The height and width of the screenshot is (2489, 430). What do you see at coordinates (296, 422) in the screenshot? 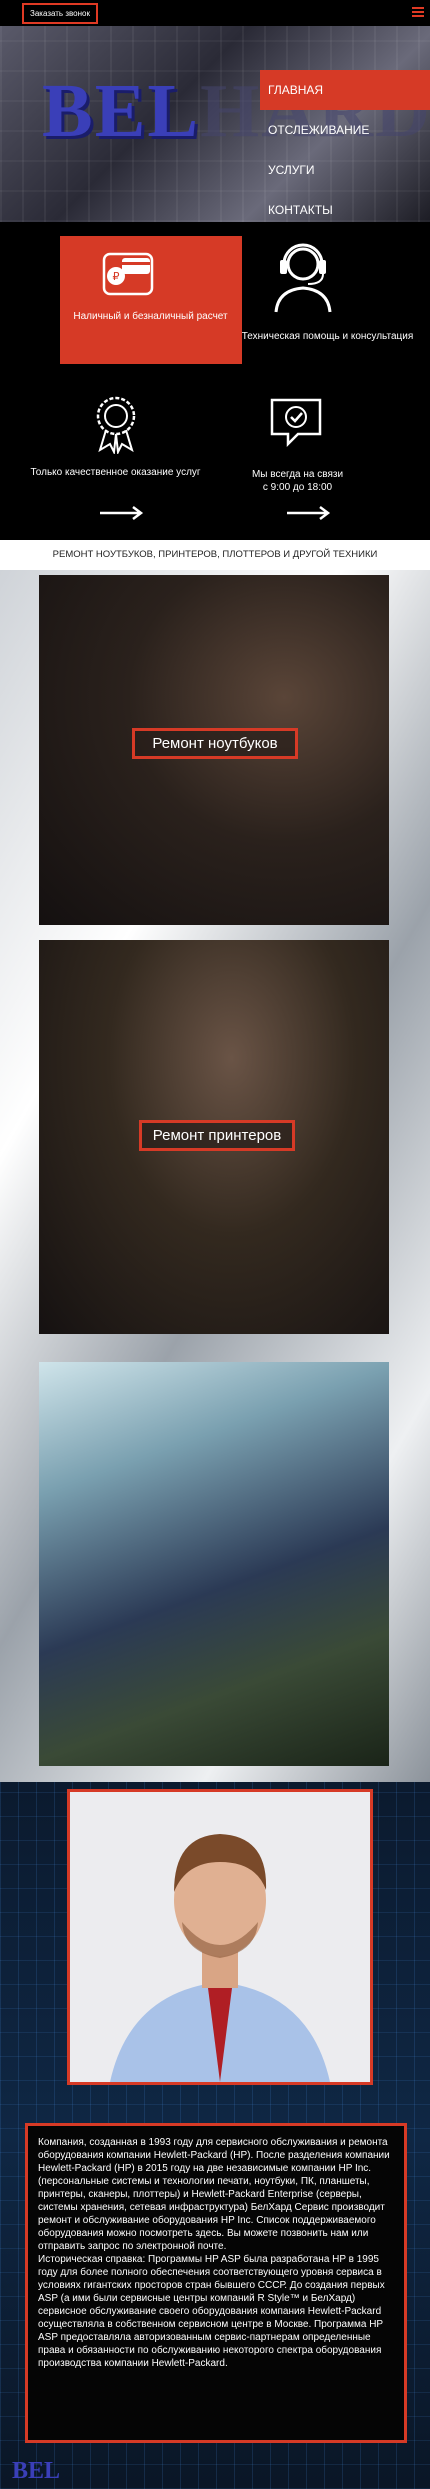
I see `chat-check-icon` at bounding box center [296, 422].